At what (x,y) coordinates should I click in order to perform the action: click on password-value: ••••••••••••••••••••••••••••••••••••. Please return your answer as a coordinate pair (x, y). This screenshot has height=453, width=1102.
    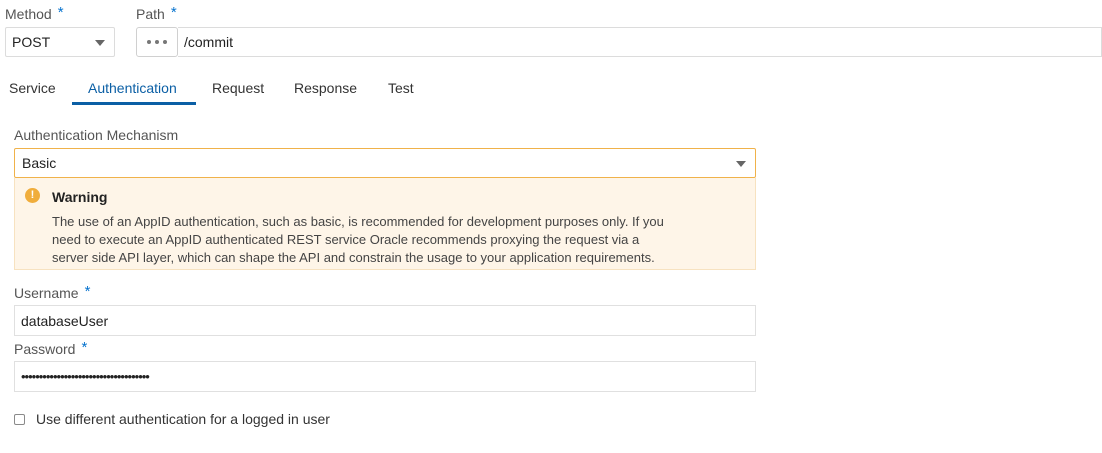
    Looking at the image, I should click on (85, 376).